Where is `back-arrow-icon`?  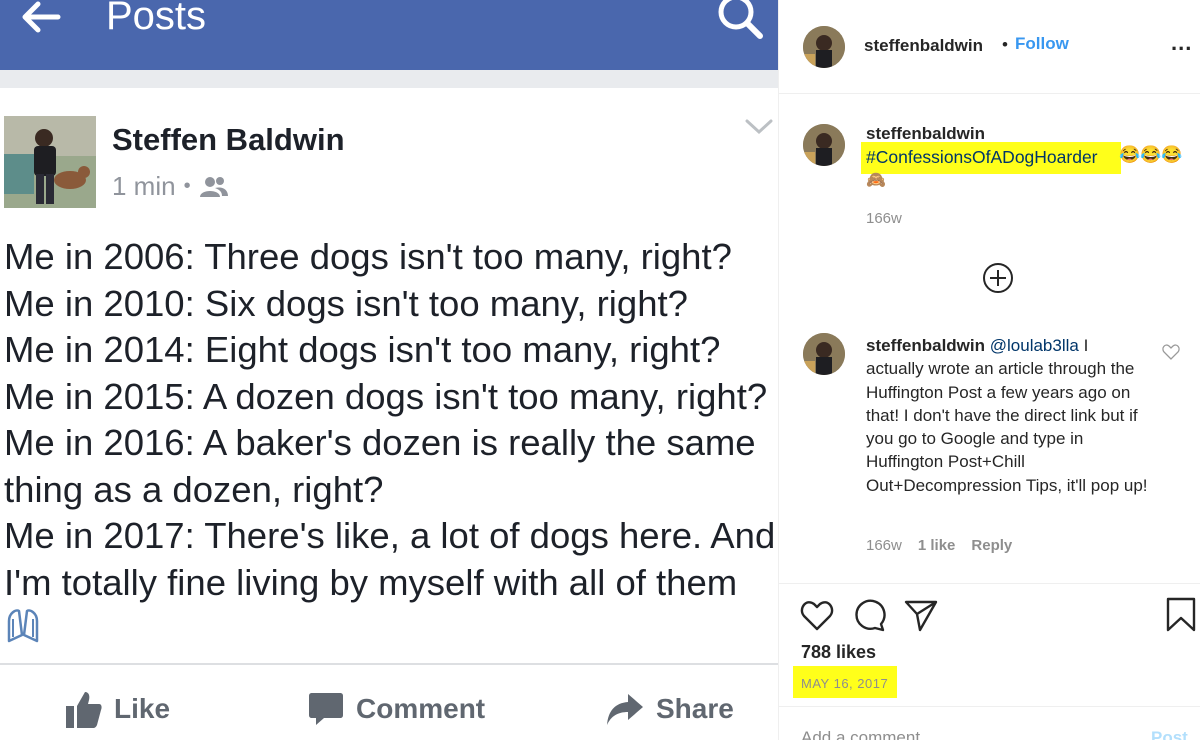 back-arrow-icon is located at coordinates (41, 20).